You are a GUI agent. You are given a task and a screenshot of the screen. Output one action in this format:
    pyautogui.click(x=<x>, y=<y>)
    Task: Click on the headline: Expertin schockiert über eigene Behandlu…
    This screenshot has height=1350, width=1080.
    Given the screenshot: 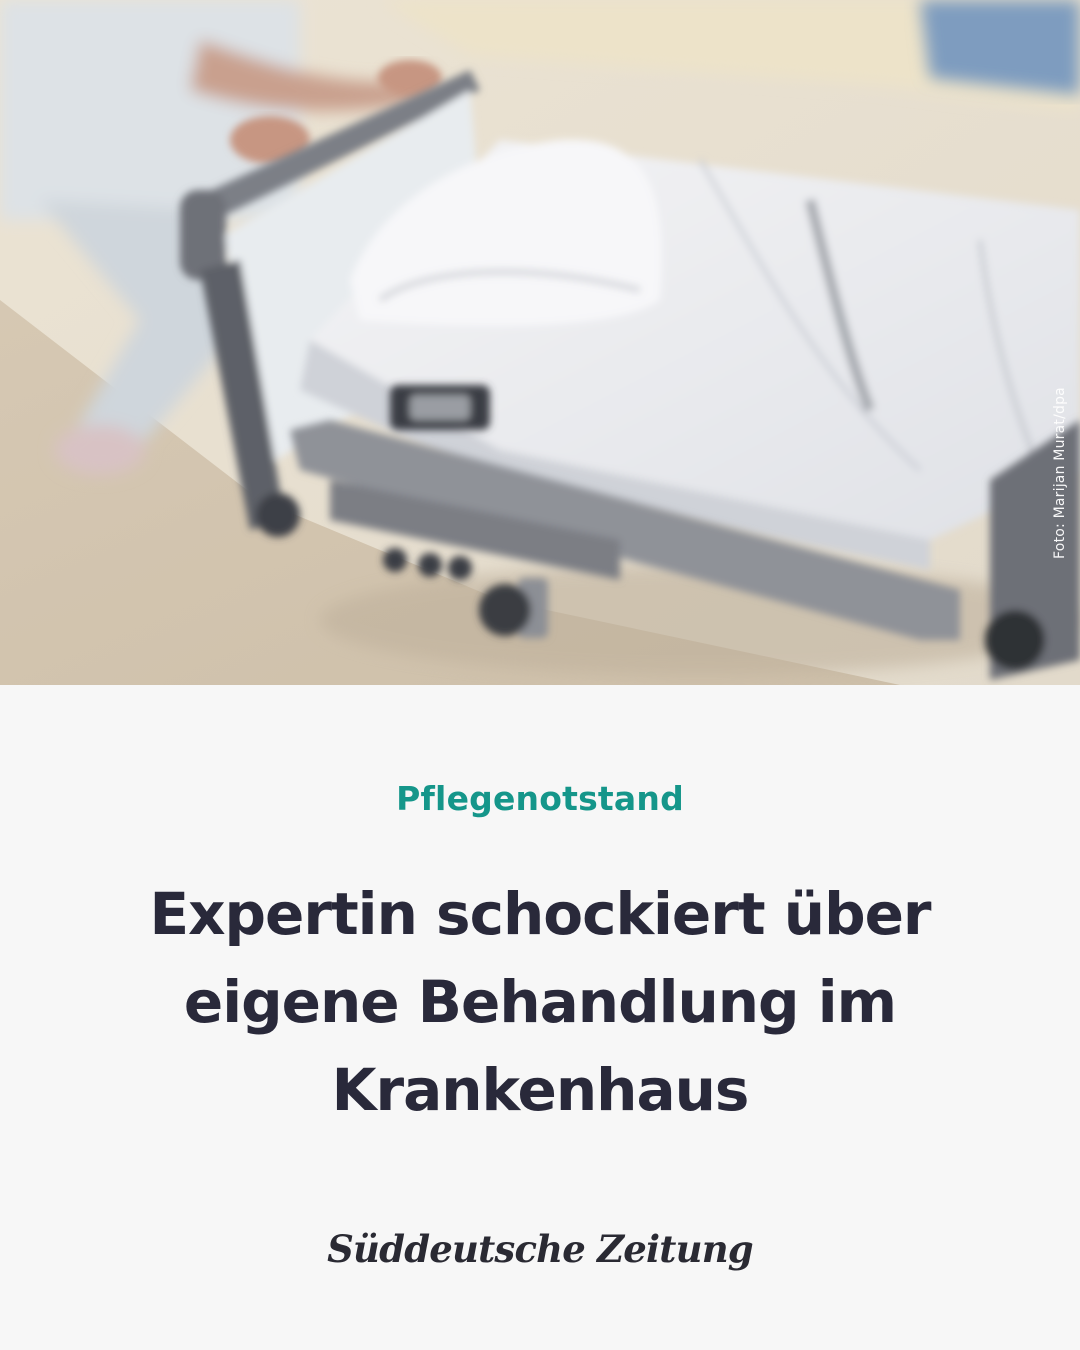 What is the action you would take?
    pyautogui.click(x=540, y=1002)
    